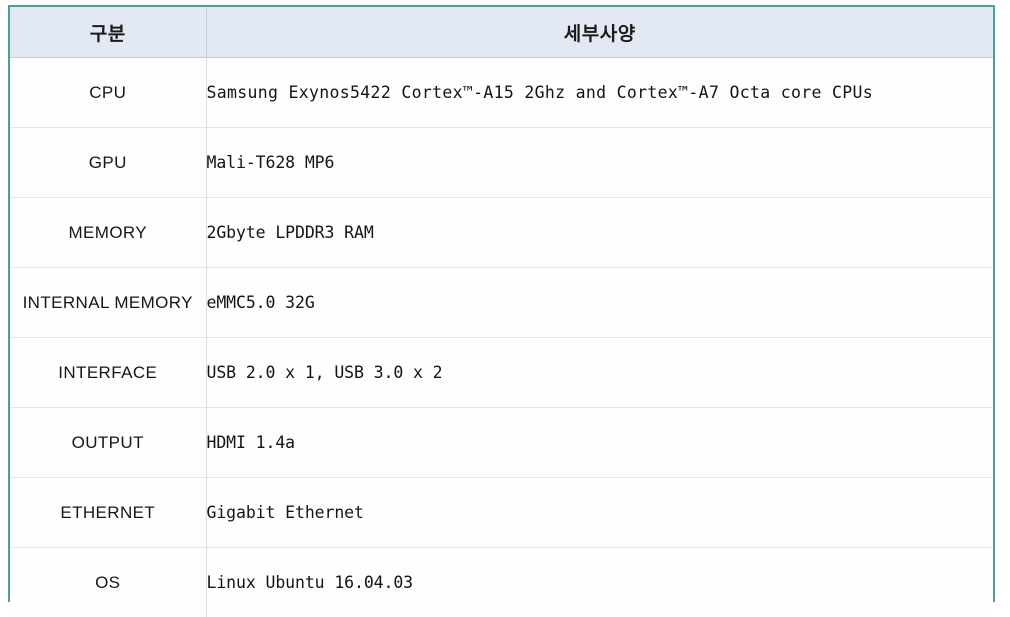 The image size is (1010, 617). I want to click on table-header: 구분 세부사양, so click(501, 32).